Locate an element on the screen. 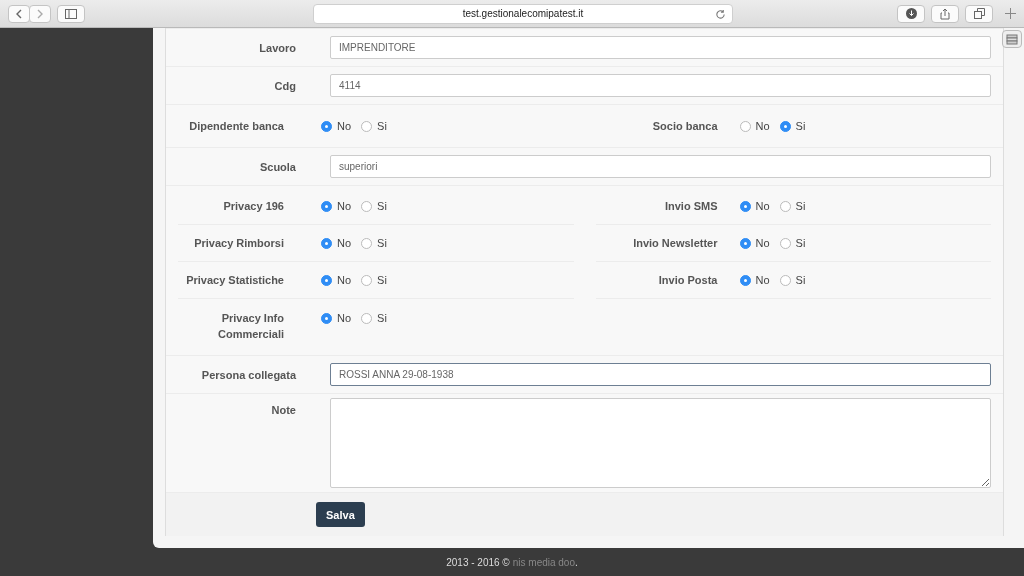 The width and height of the screenshot is (1024, 576). tabs-icon is located at coordinates (979, 13).